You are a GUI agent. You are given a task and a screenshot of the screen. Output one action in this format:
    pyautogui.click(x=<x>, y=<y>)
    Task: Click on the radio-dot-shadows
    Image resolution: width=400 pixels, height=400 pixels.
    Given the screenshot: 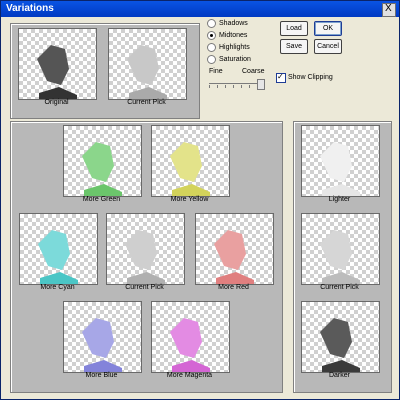 What is the action you would take?
    pyautogui.click(x=211, y=23)
    